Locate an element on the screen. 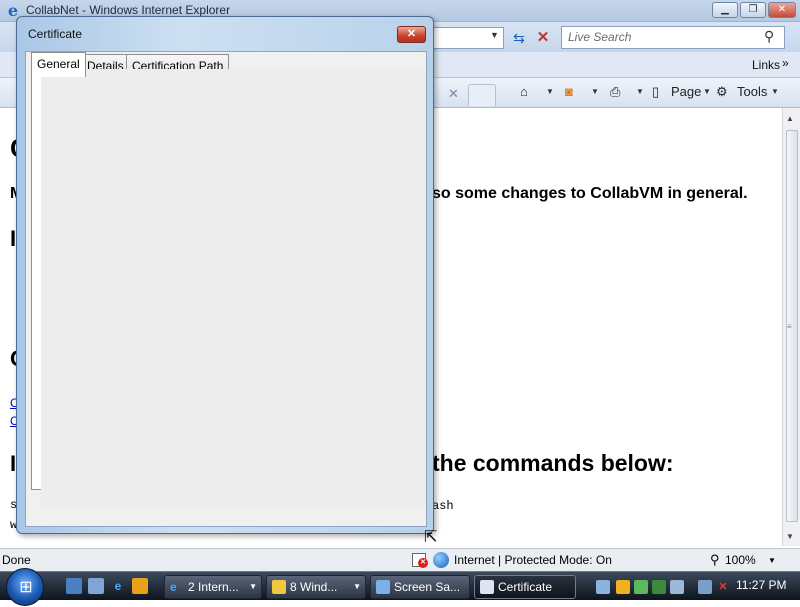  folder-task-icon is located at coordinates (279, 587).